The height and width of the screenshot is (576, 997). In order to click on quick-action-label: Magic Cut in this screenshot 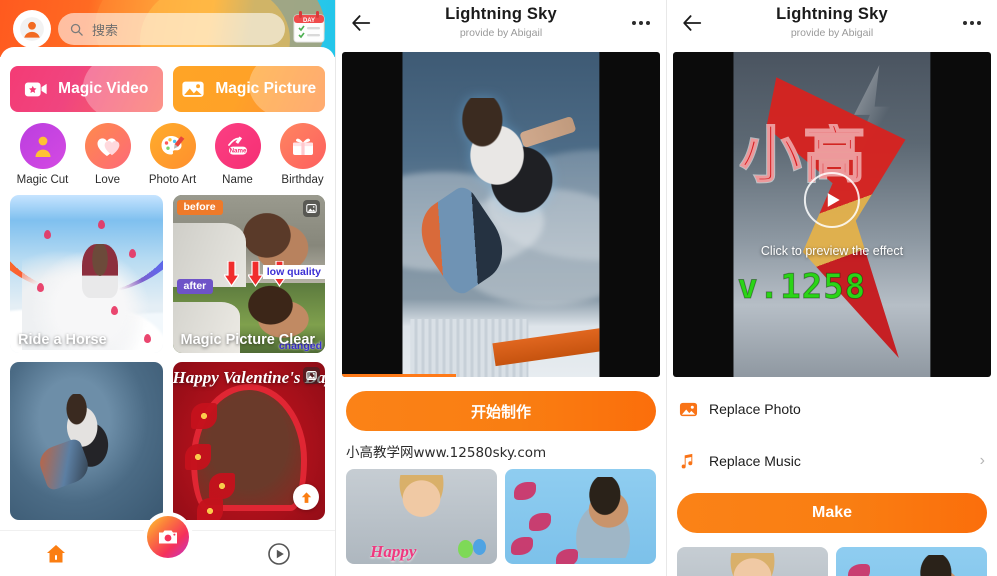, I will do `click(42, 180)`.